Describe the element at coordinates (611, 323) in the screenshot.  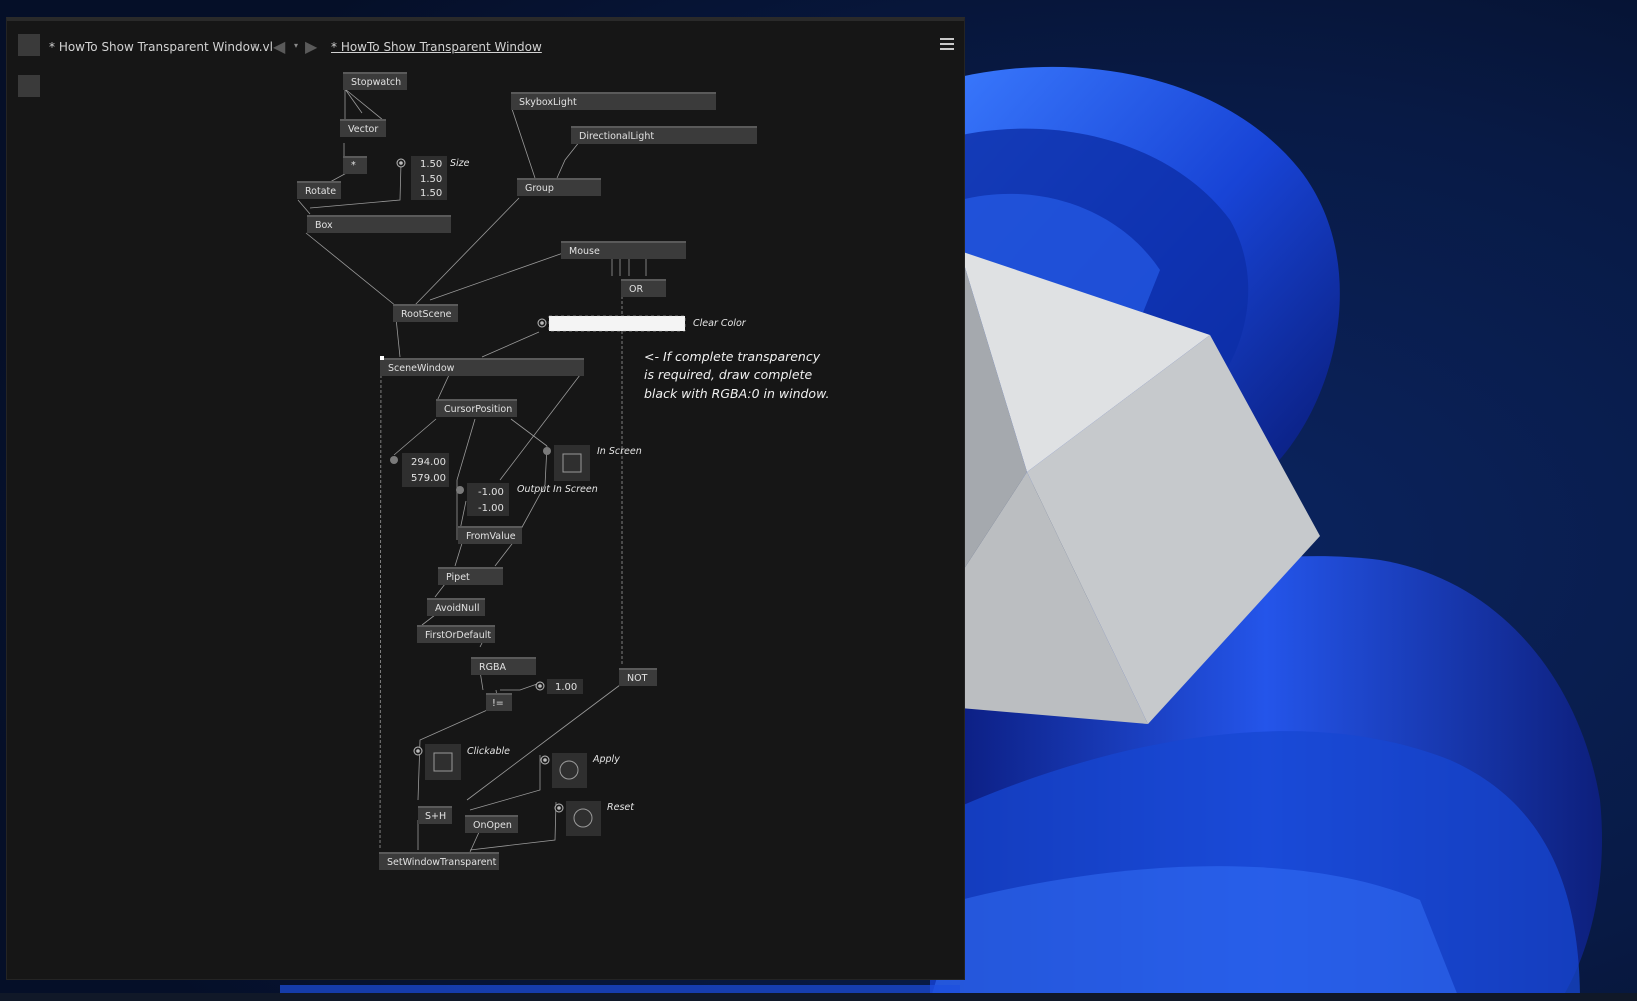
I see `clear-color-input` at that location.